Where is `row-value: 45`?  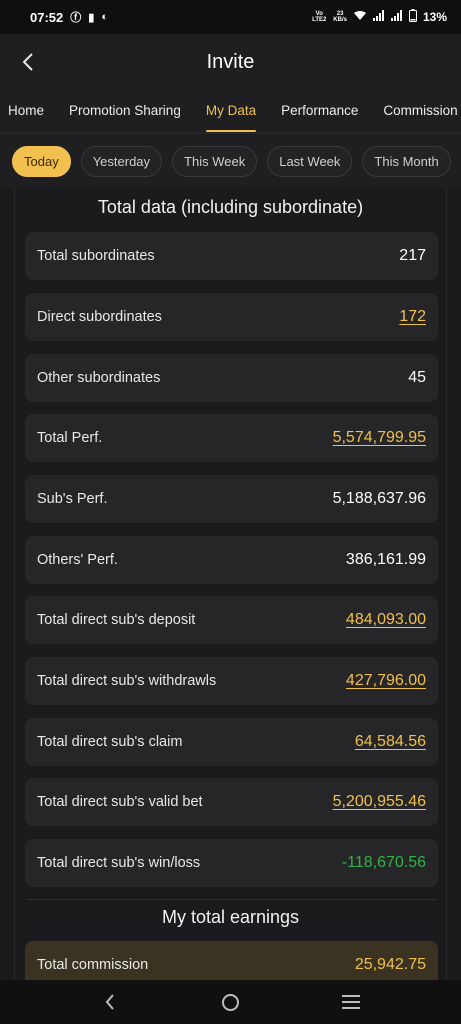 row-value: 45 is located at coordinates (417, 377).